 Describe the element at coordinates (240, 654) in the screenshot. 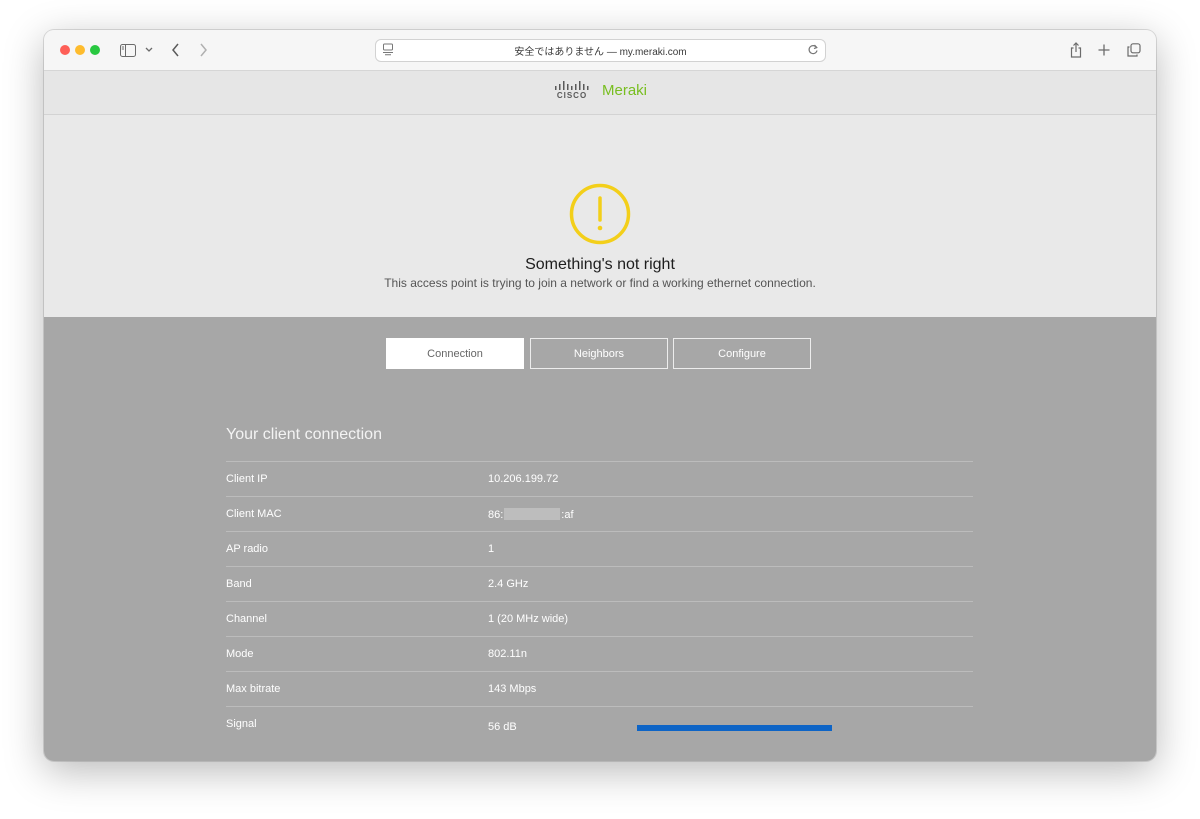

I see `row-label: Mode` at that location.